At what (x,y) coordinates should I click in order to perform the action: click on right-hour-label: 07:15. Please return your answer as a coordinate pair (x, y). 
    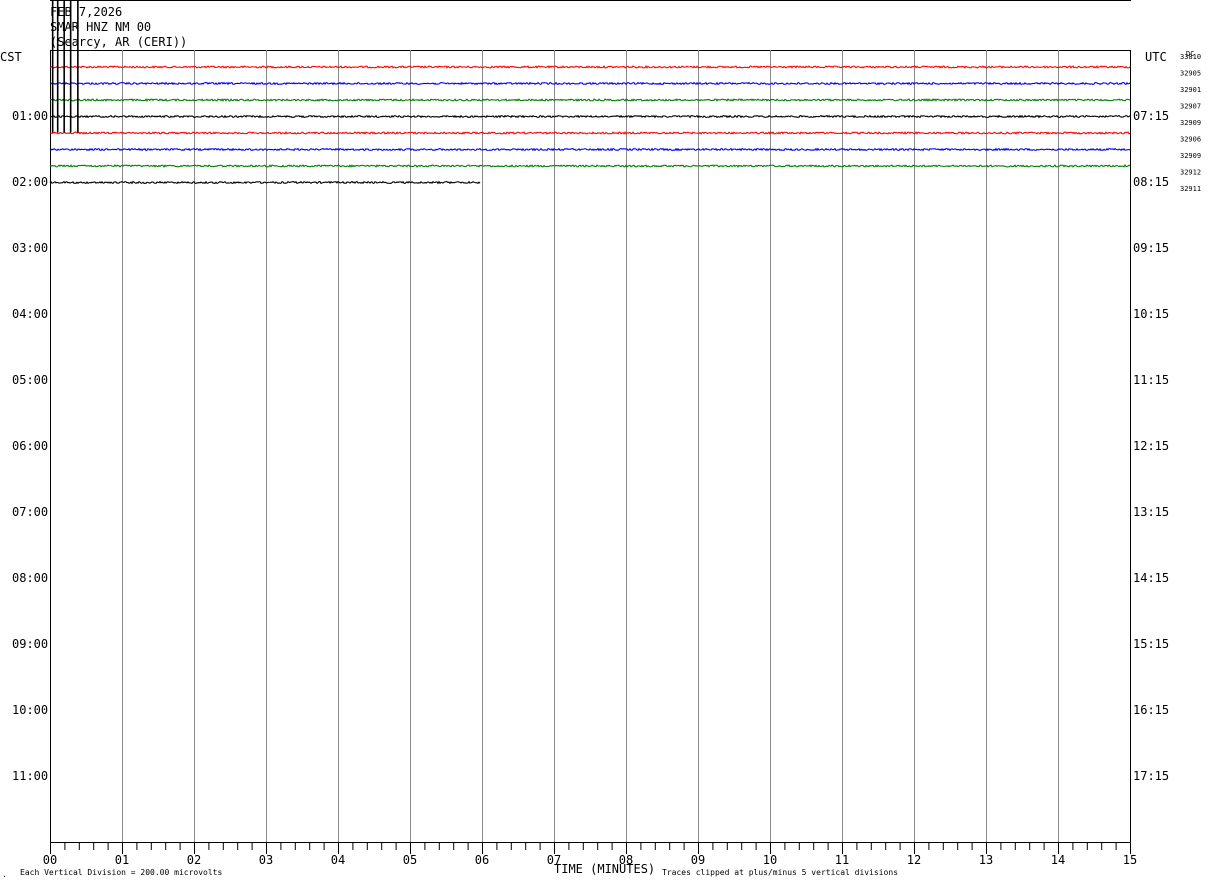
    Looking at the image, I should click on (1151, 116).